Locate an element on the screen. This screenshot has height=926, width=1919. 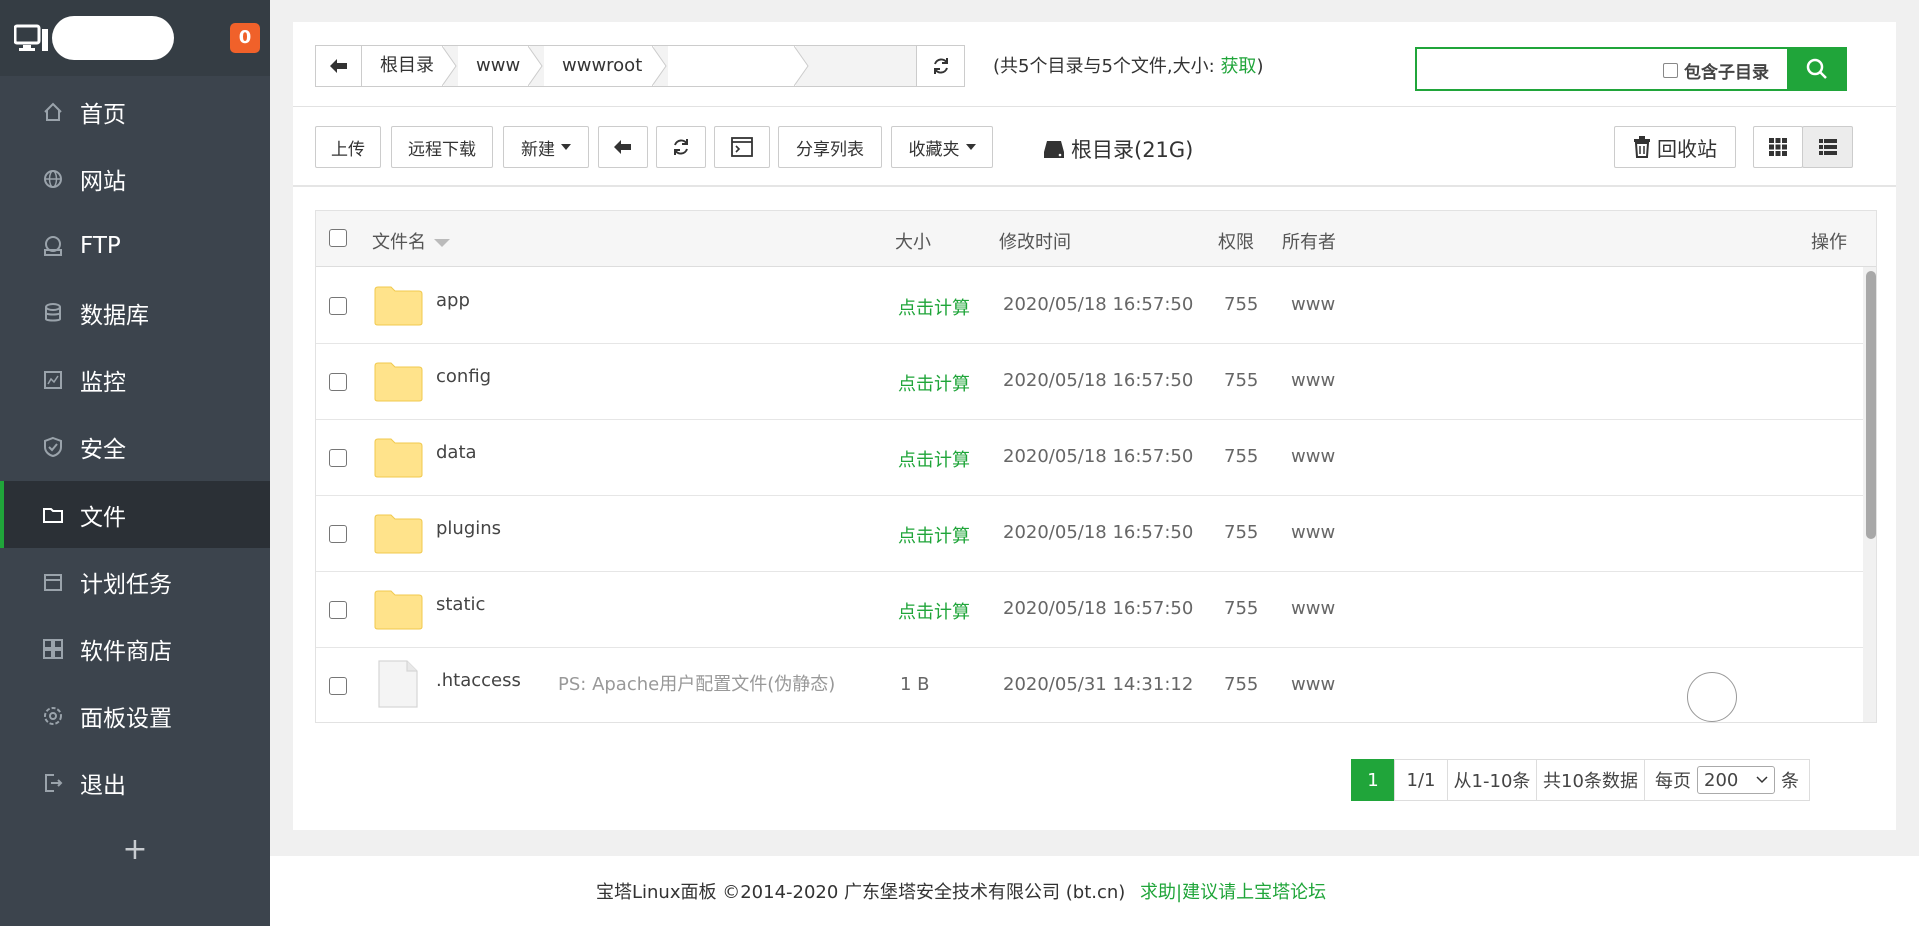
trash-icon is located at coordinates (1642, 147).